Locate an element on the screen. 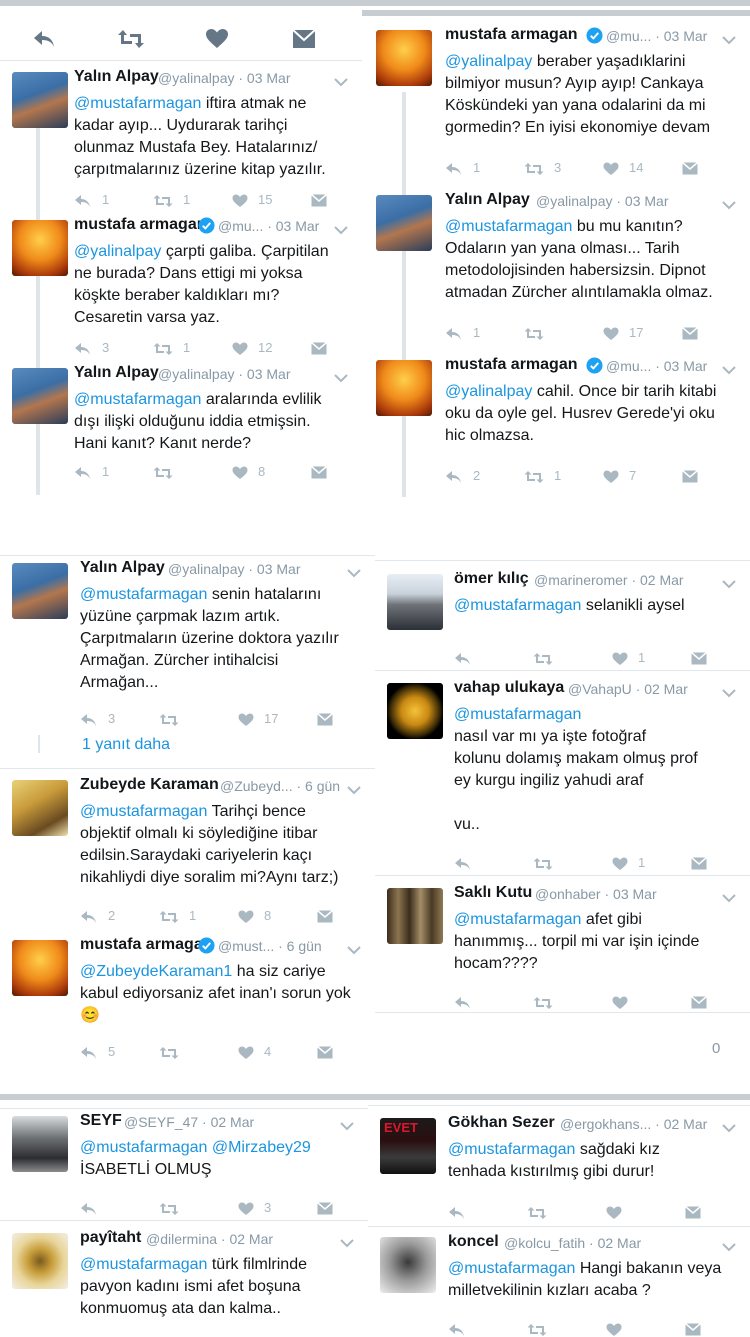 The image size is (750, 1337). author-name: Saklı Kutu is located at coordinates (493, 893).